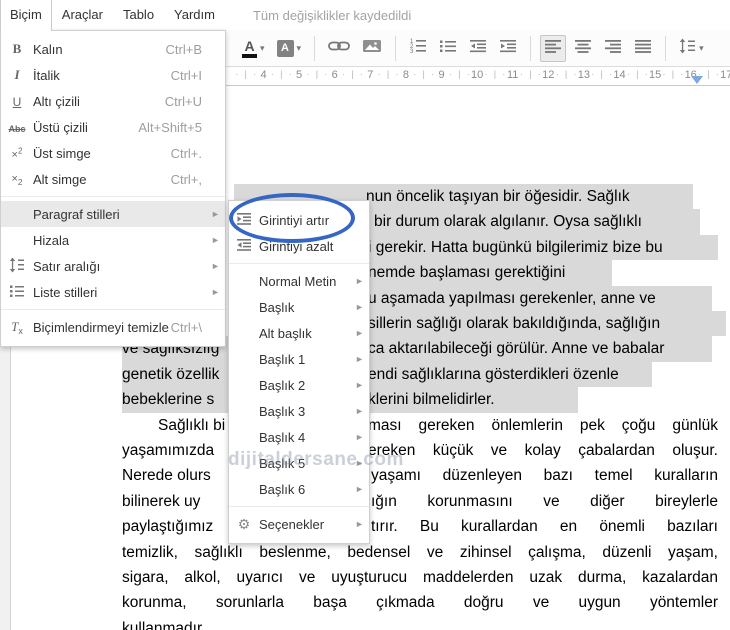 This screenshot has height=630, width=730. What do you see at coordinates (194, 15) in the screenshot?
I see `menu-yardim: Yardım` at bounding box center [194, 15].